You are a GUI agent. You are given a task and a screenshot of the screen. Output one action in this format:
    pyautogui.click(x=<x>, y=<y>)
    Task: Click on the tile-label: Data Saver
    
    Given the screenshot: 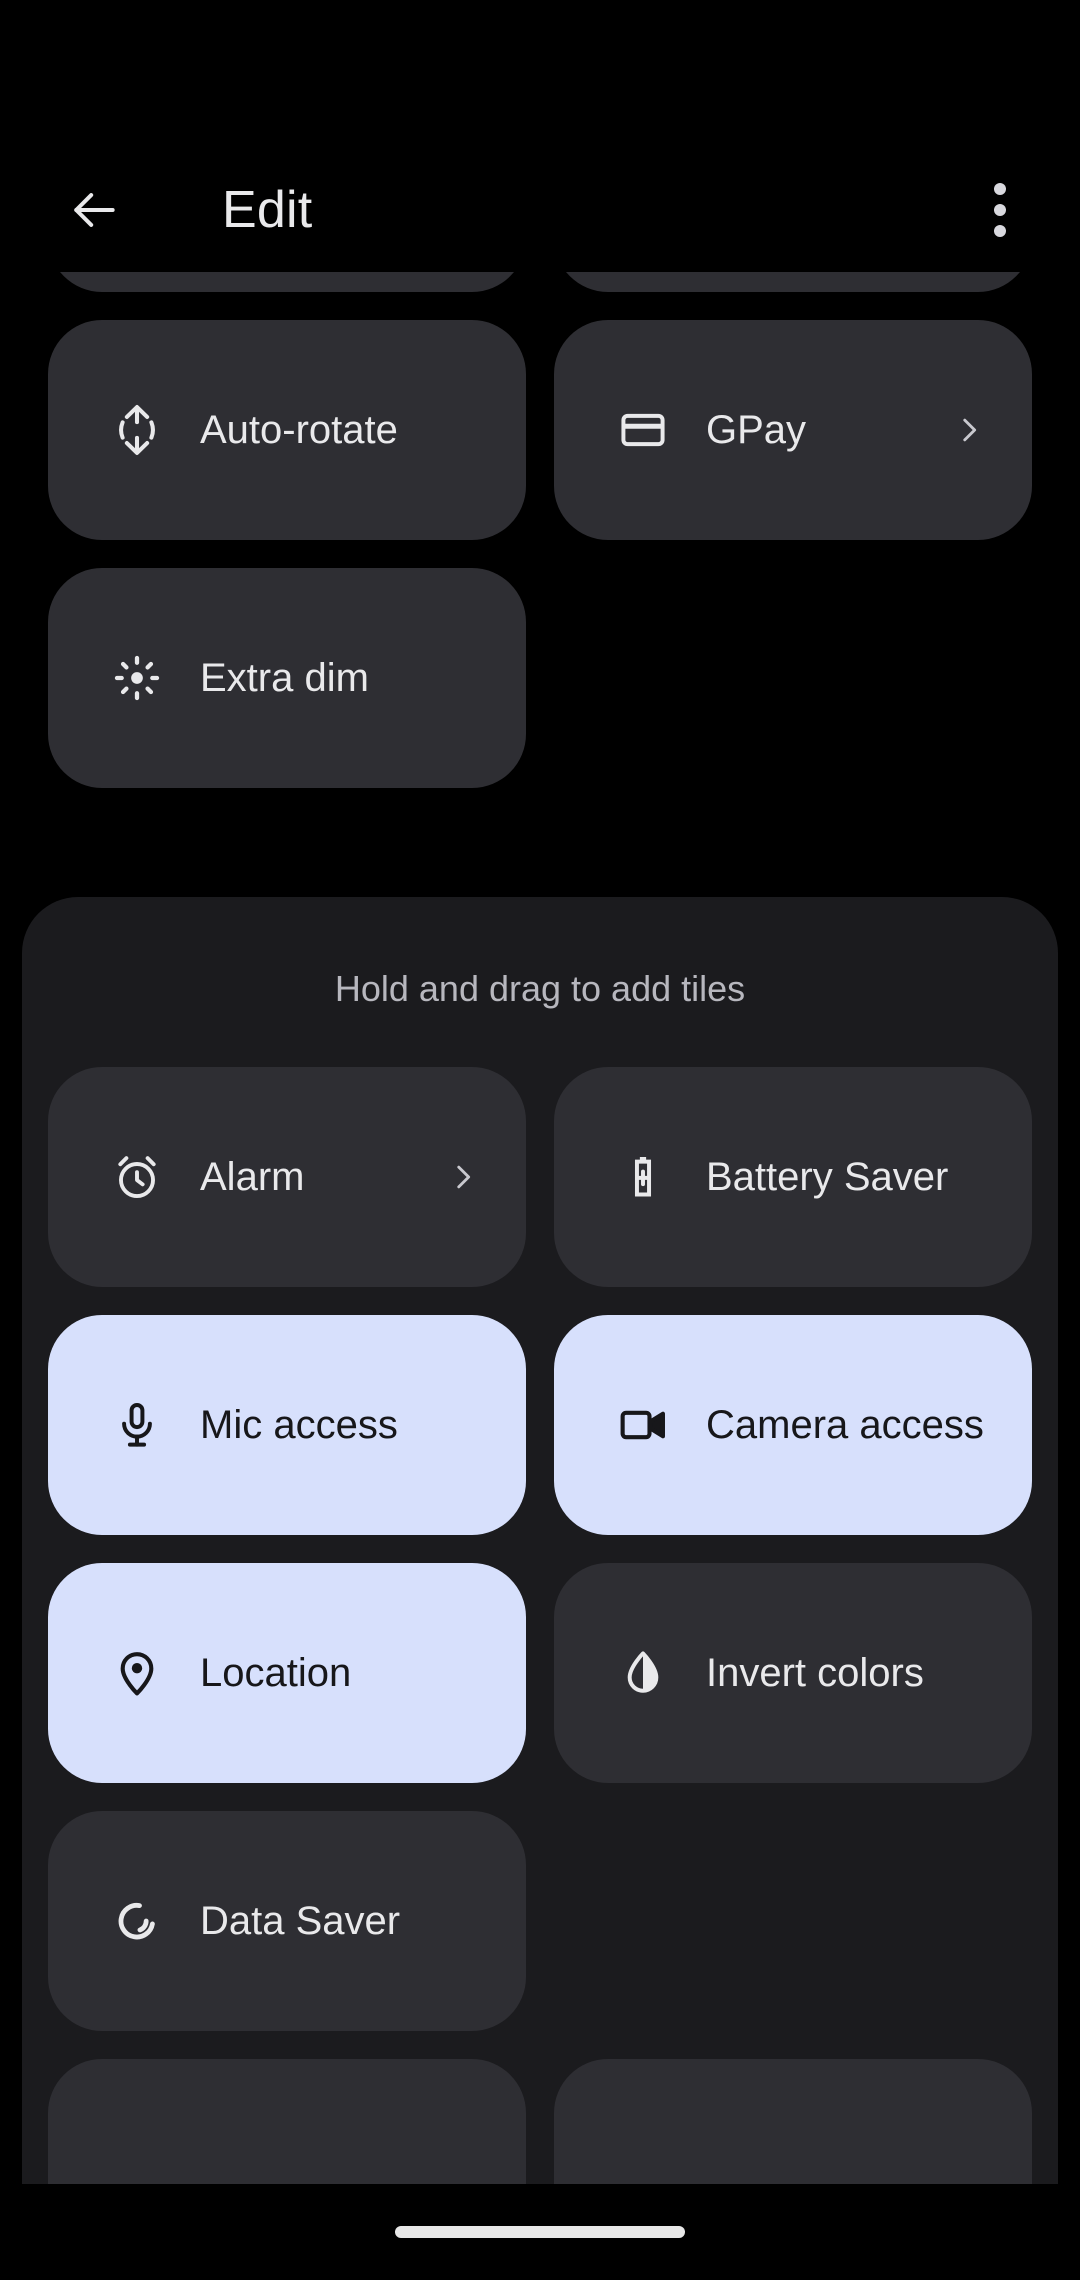 What is the action you would take?
    pyautogui.click(x=300, y=1921)
    